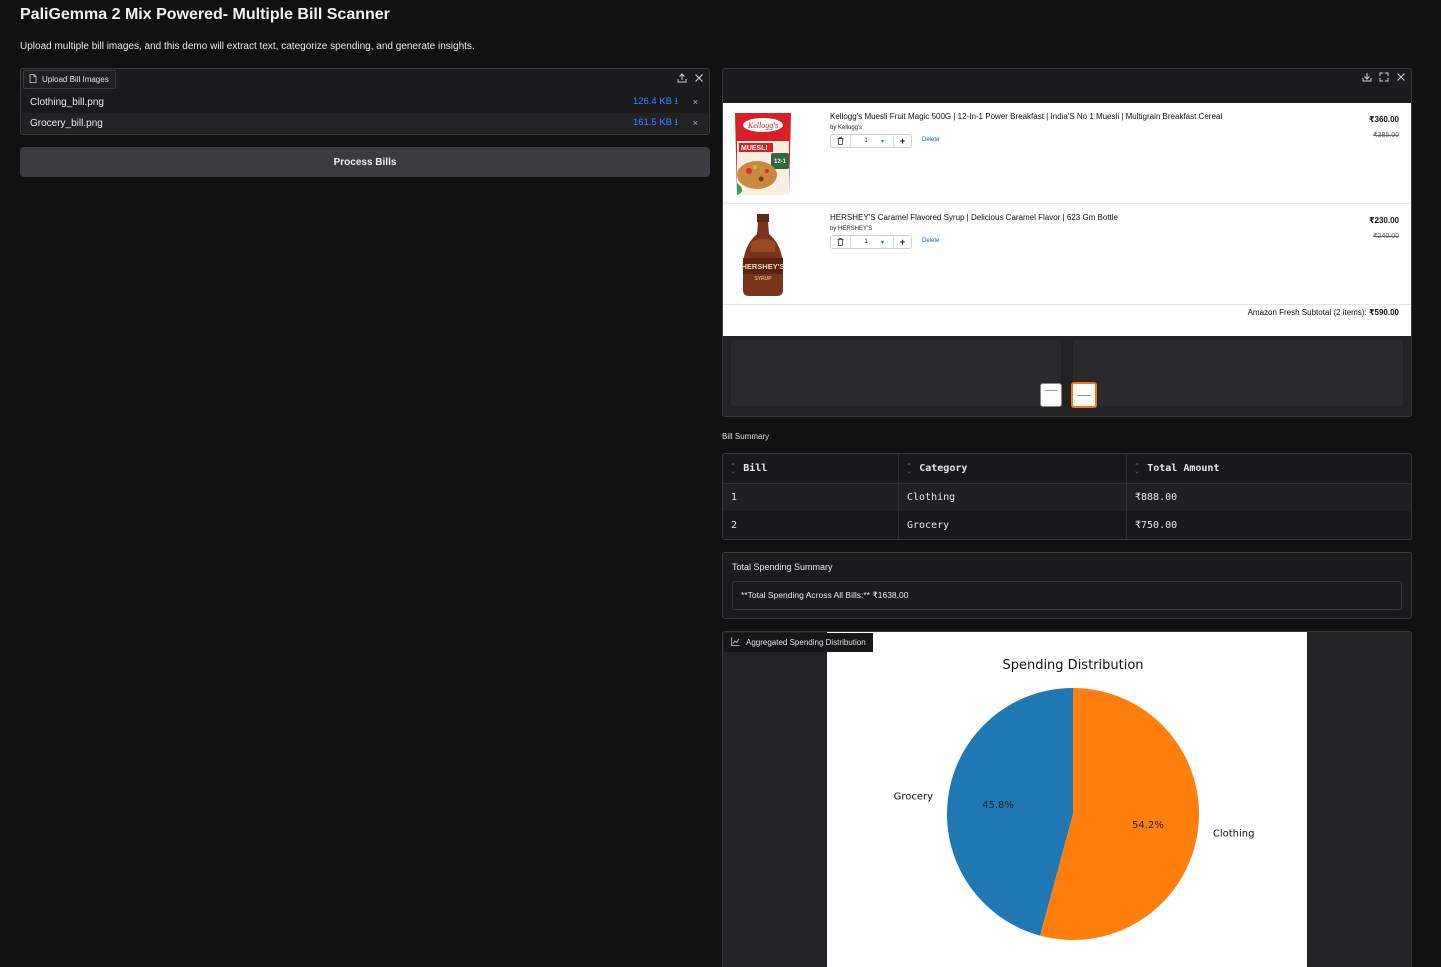 The height and width of the screenshot is (967, 1441). I want to click on product-old-price: ₹385.00, so click(1386, 135).